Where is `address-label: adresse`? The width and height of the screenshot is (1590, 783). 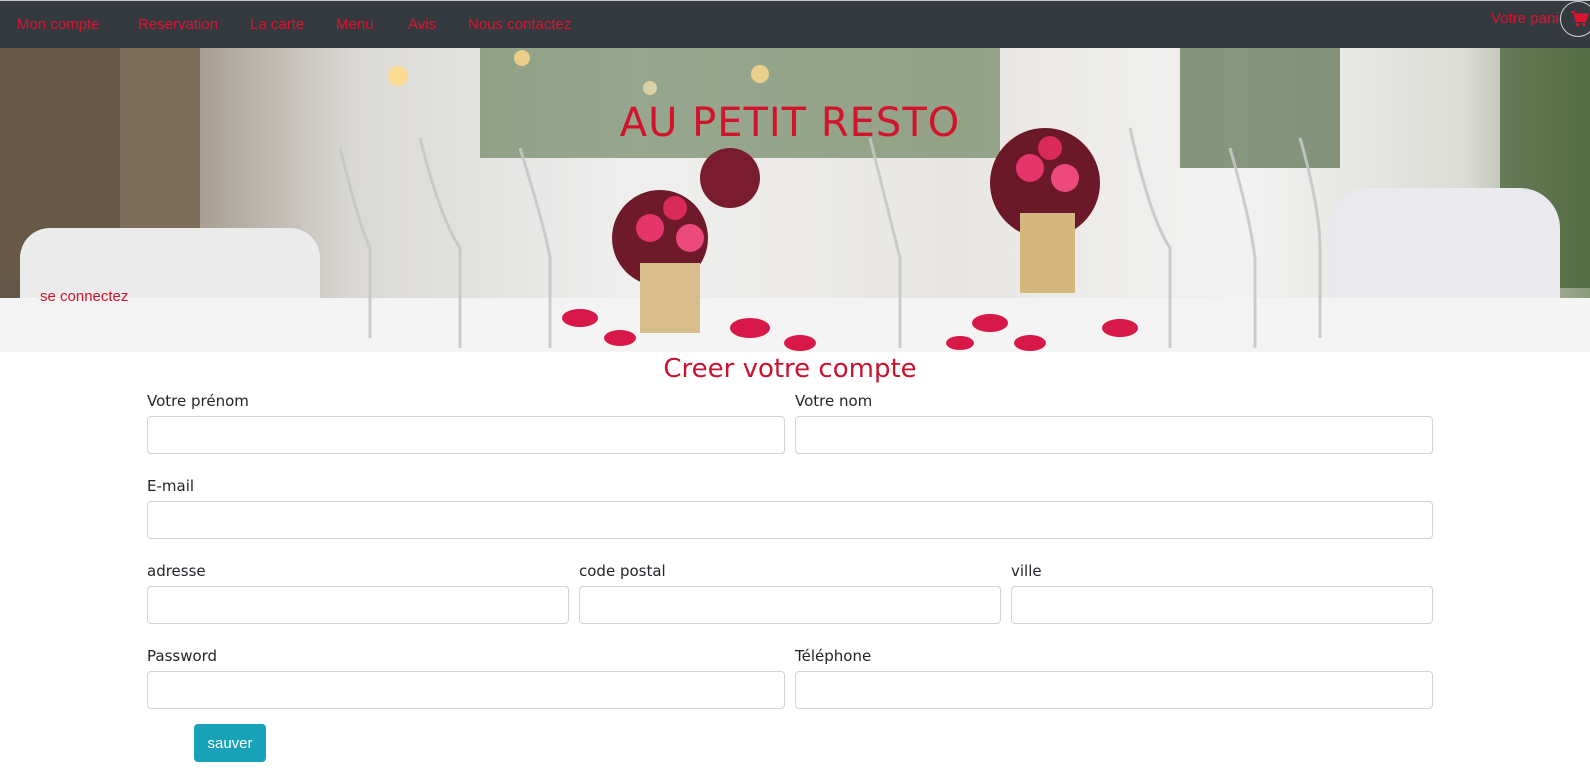
address-label: adresse is located at coordinates (176, 571).